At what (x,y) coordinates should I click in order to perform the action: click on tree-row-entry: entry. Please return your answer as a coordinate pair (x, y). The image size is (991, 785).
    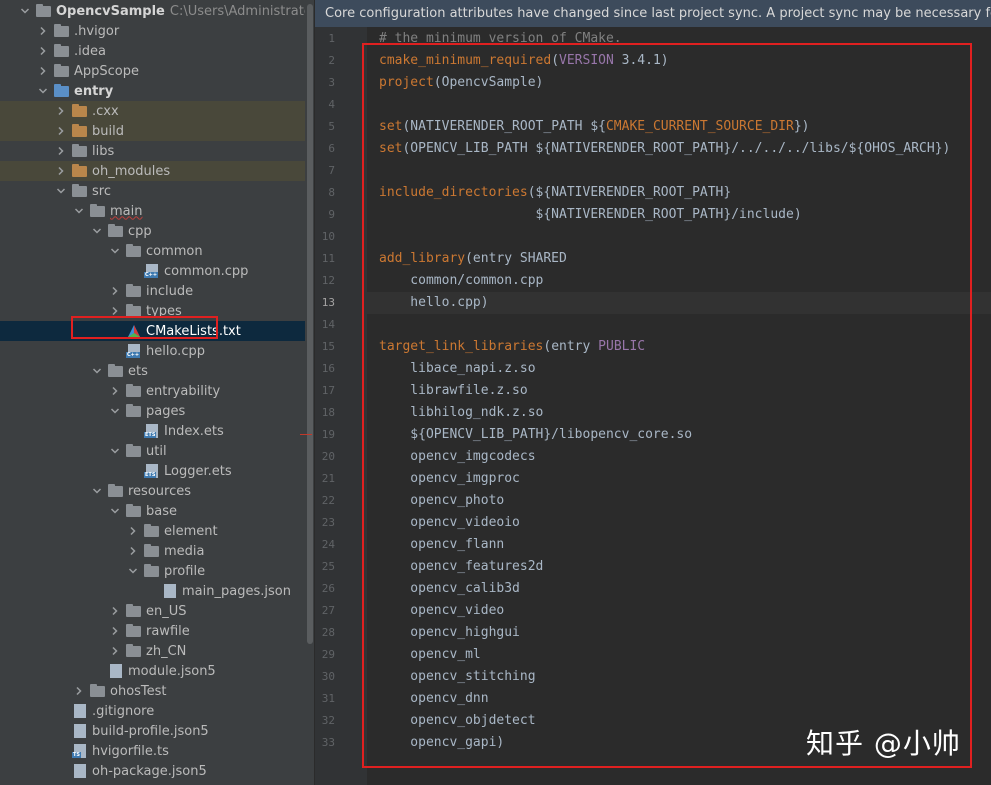
    Looking at the image, I should click on (157, 91).